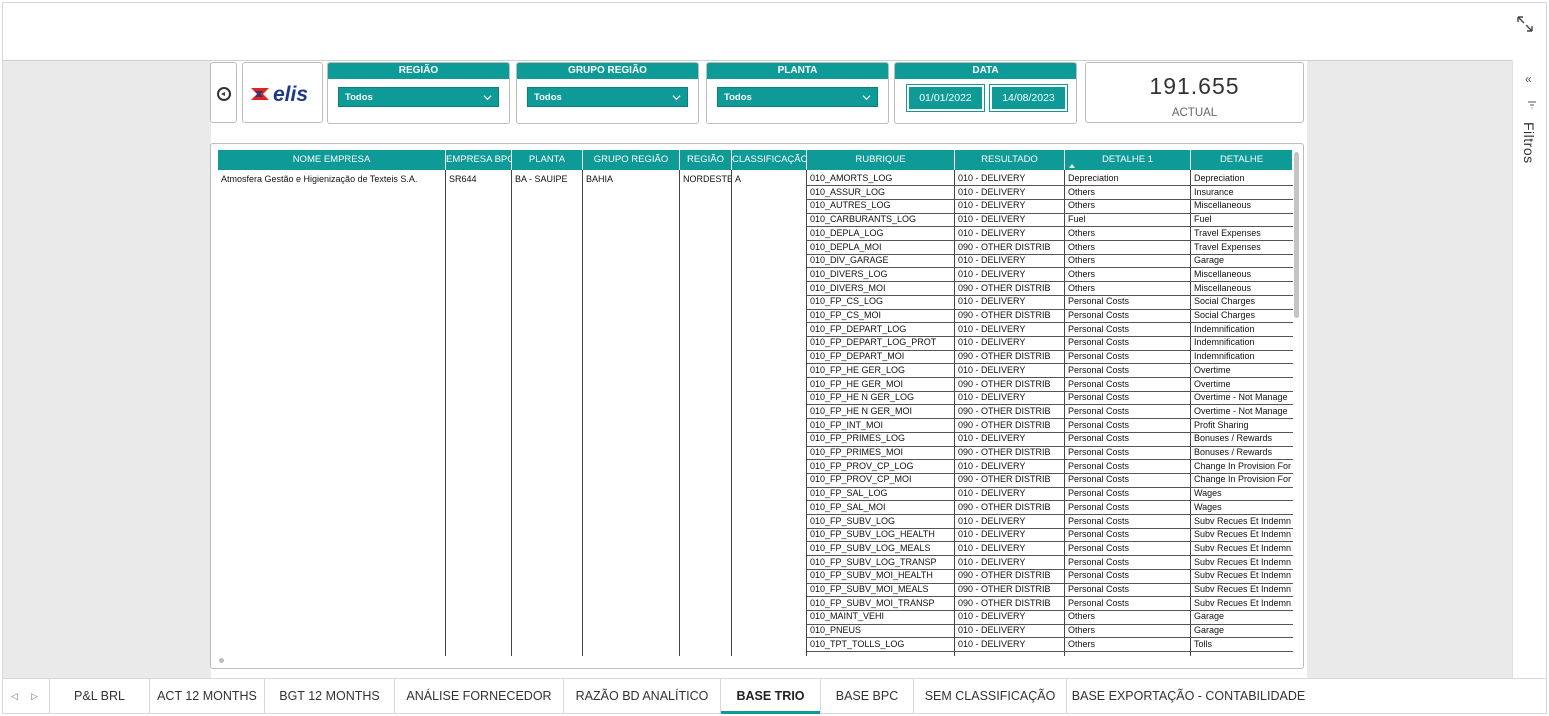 This screenshot has width=1549, height=716. What do you see at coordinates (1028, 98) in the screenshot?
I see `end-date-input: 14/08/2023` at bounding box center [1028, 98].